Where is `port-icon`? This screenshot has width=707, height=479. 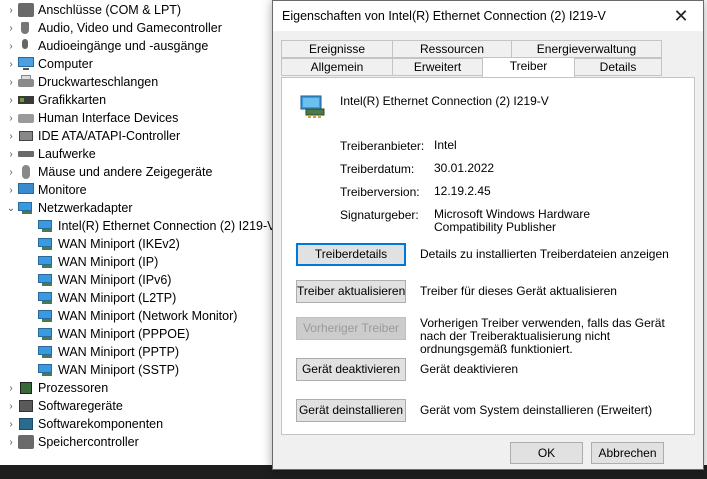 port-icon is located at coordinates (26, 10).